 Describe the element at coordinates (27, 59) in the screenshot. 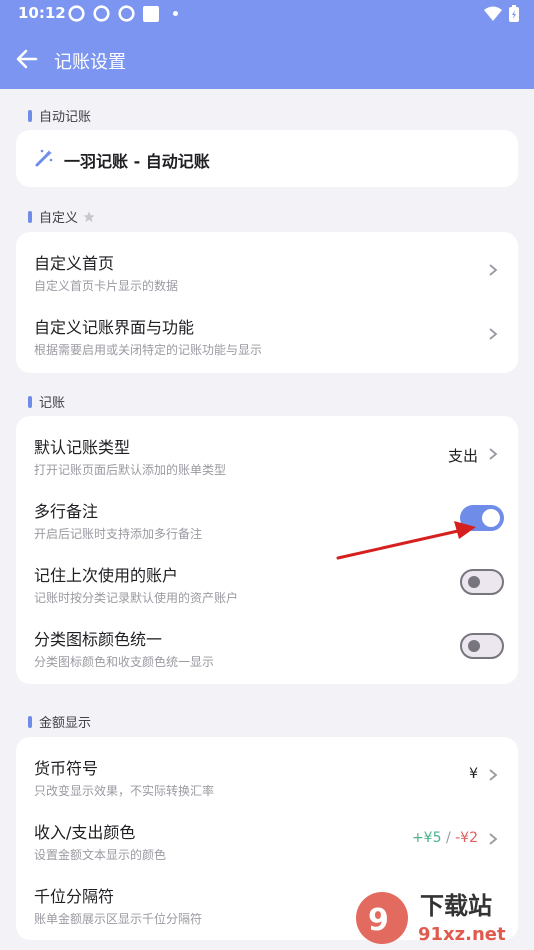

I see `back-arrow-icon` at that location.